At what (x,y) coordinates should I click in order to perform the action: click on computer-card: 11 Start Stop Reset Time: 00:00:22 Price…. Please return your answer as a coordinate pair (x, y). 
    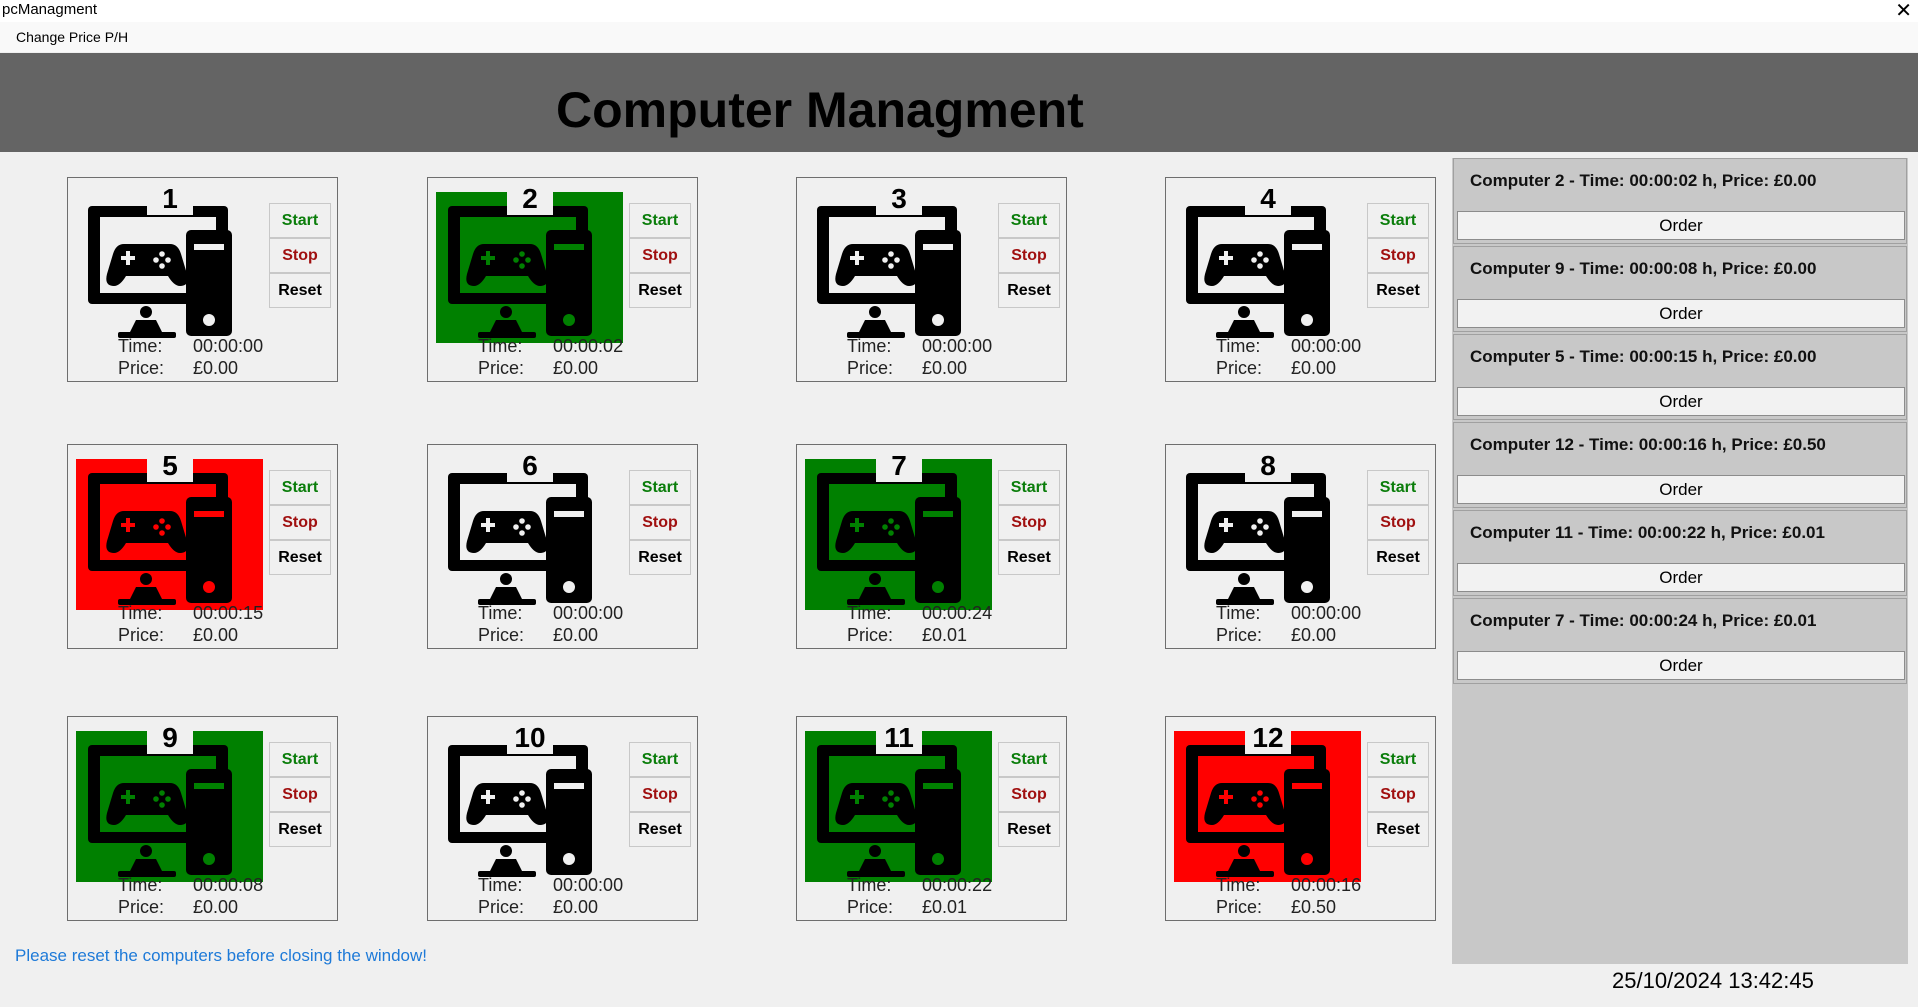
    Looking at the image, I should click on (931, 818).